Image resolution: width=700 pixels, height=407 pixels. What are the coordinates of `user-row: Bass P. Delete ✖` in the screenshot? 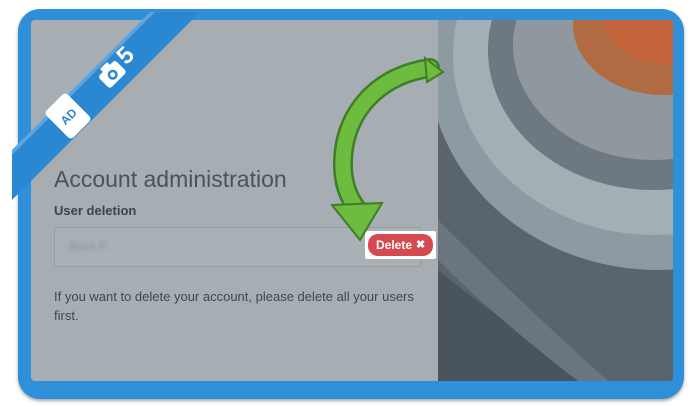 It's located at (245, 247).